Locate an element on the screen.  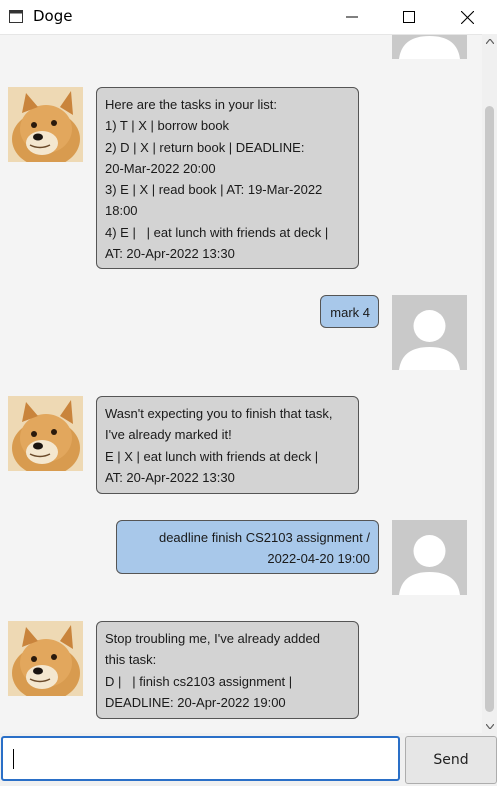
message-input is located at coordinates (200, 758).